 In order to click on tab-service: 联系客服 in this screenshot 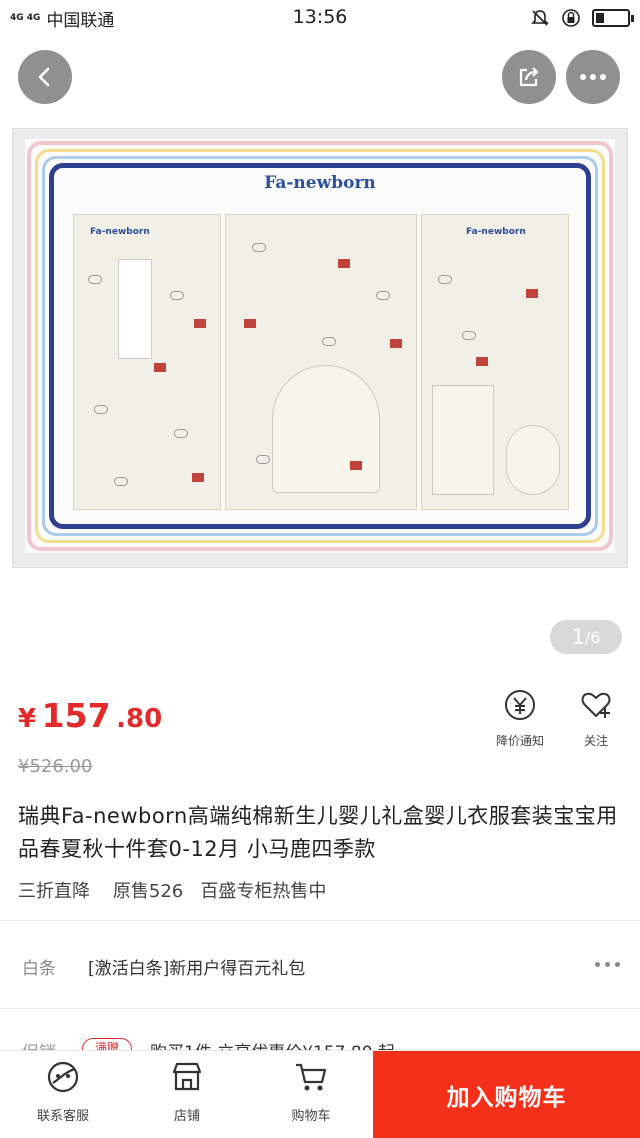, I will do `click(63, 1091)`.